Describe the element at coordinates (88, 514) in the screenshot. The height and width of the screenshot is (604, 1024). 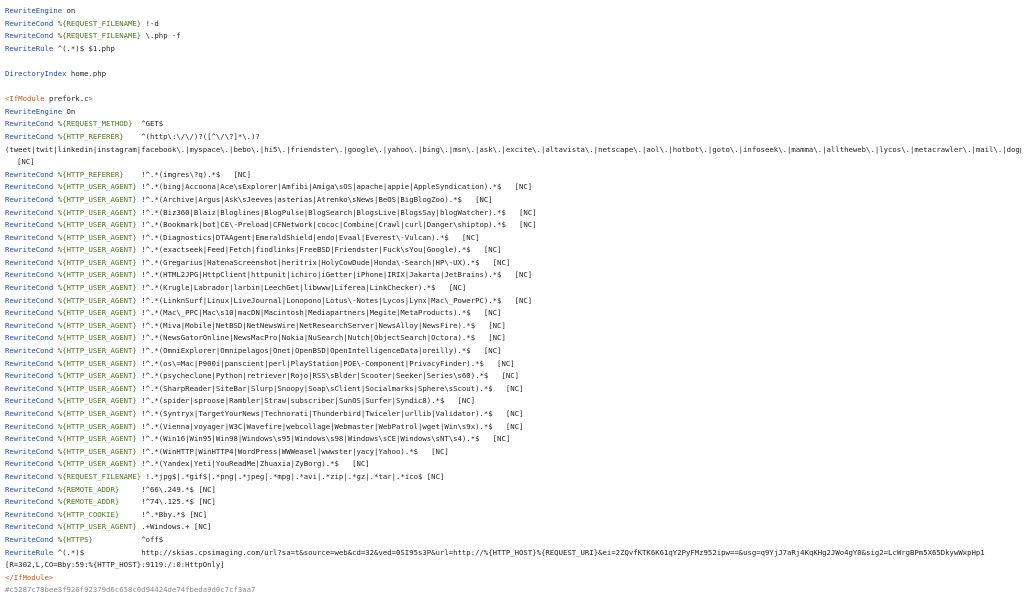
I see `server-variable: %{HTTP_COOKIE}` at that location.